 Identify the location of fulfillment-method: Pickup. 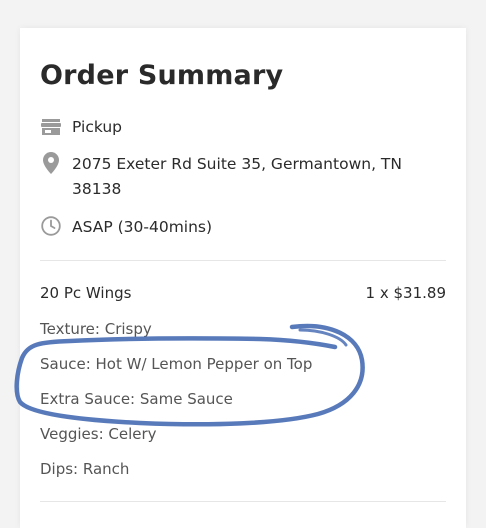
(97, 127).